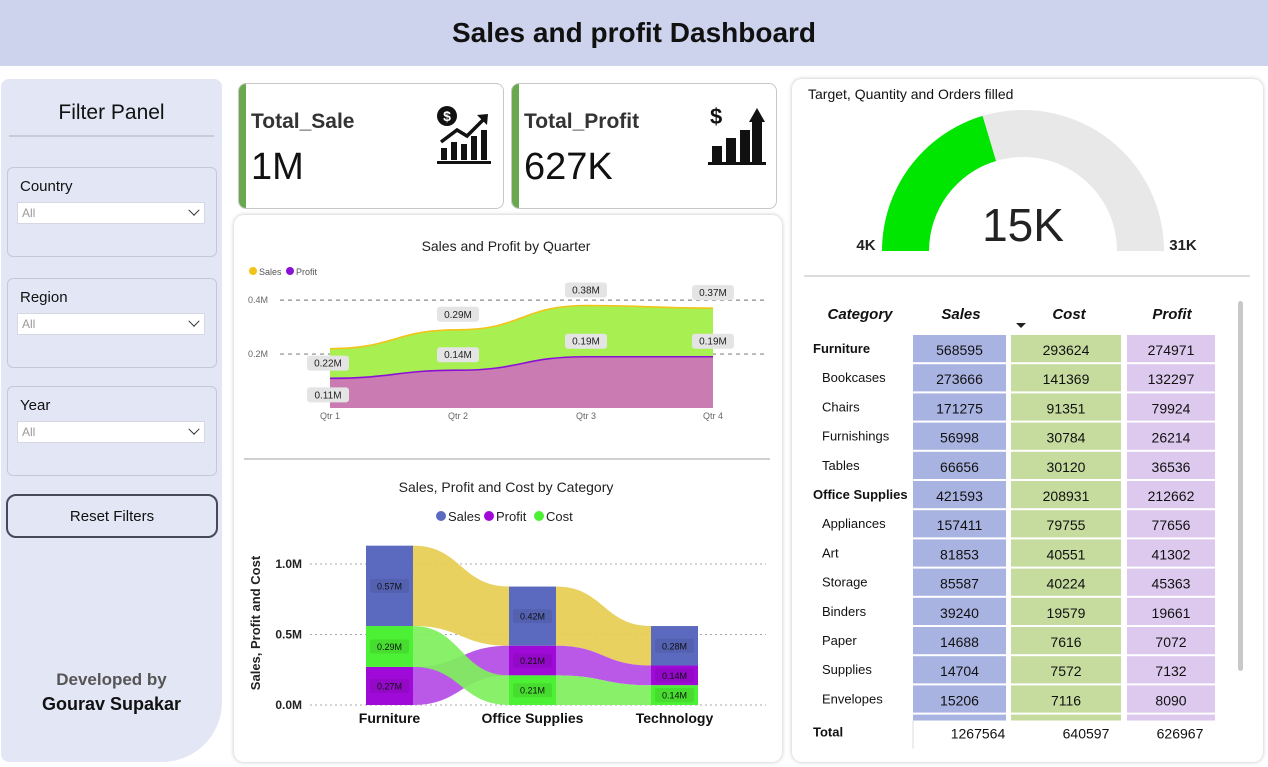 This screenshot has width=1268, height=767. I want to click on column-header: Sales, so click(960, 314).